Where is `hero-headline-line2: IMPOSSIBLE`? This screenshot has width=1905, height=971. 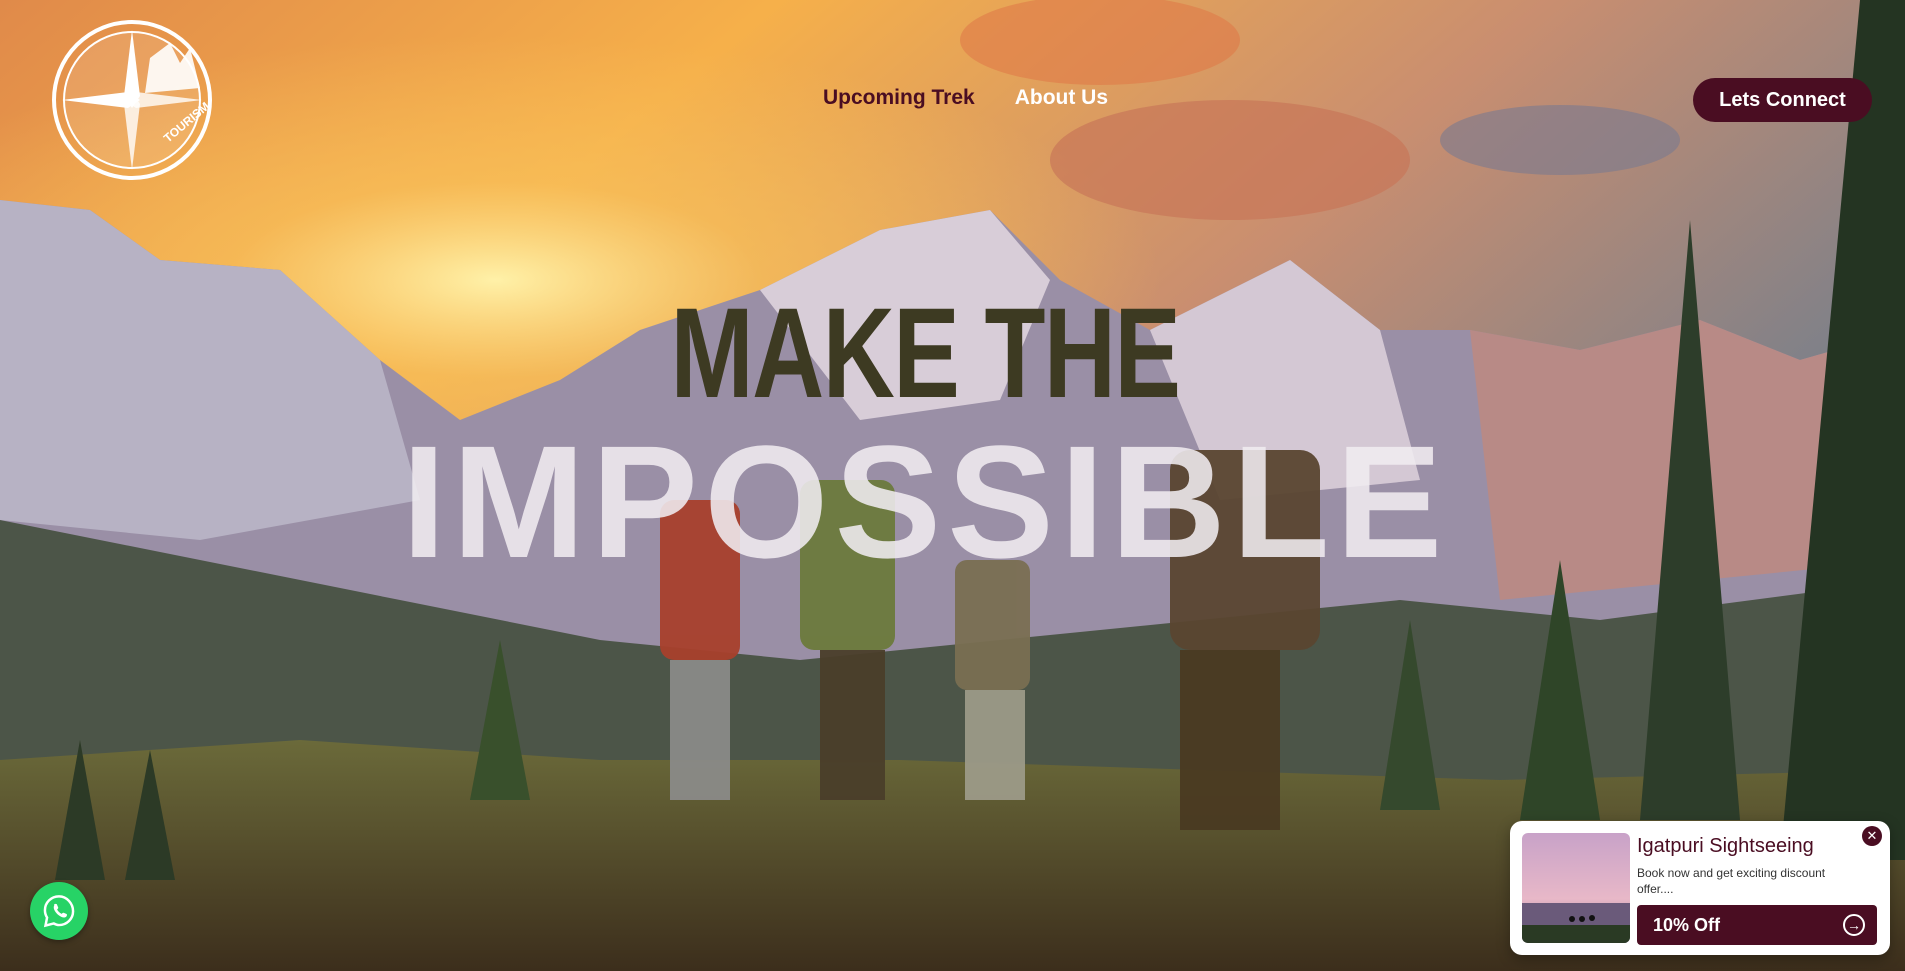
hero-headline-line2: IMPOSSIBLE is located at coordinates (925, 501).